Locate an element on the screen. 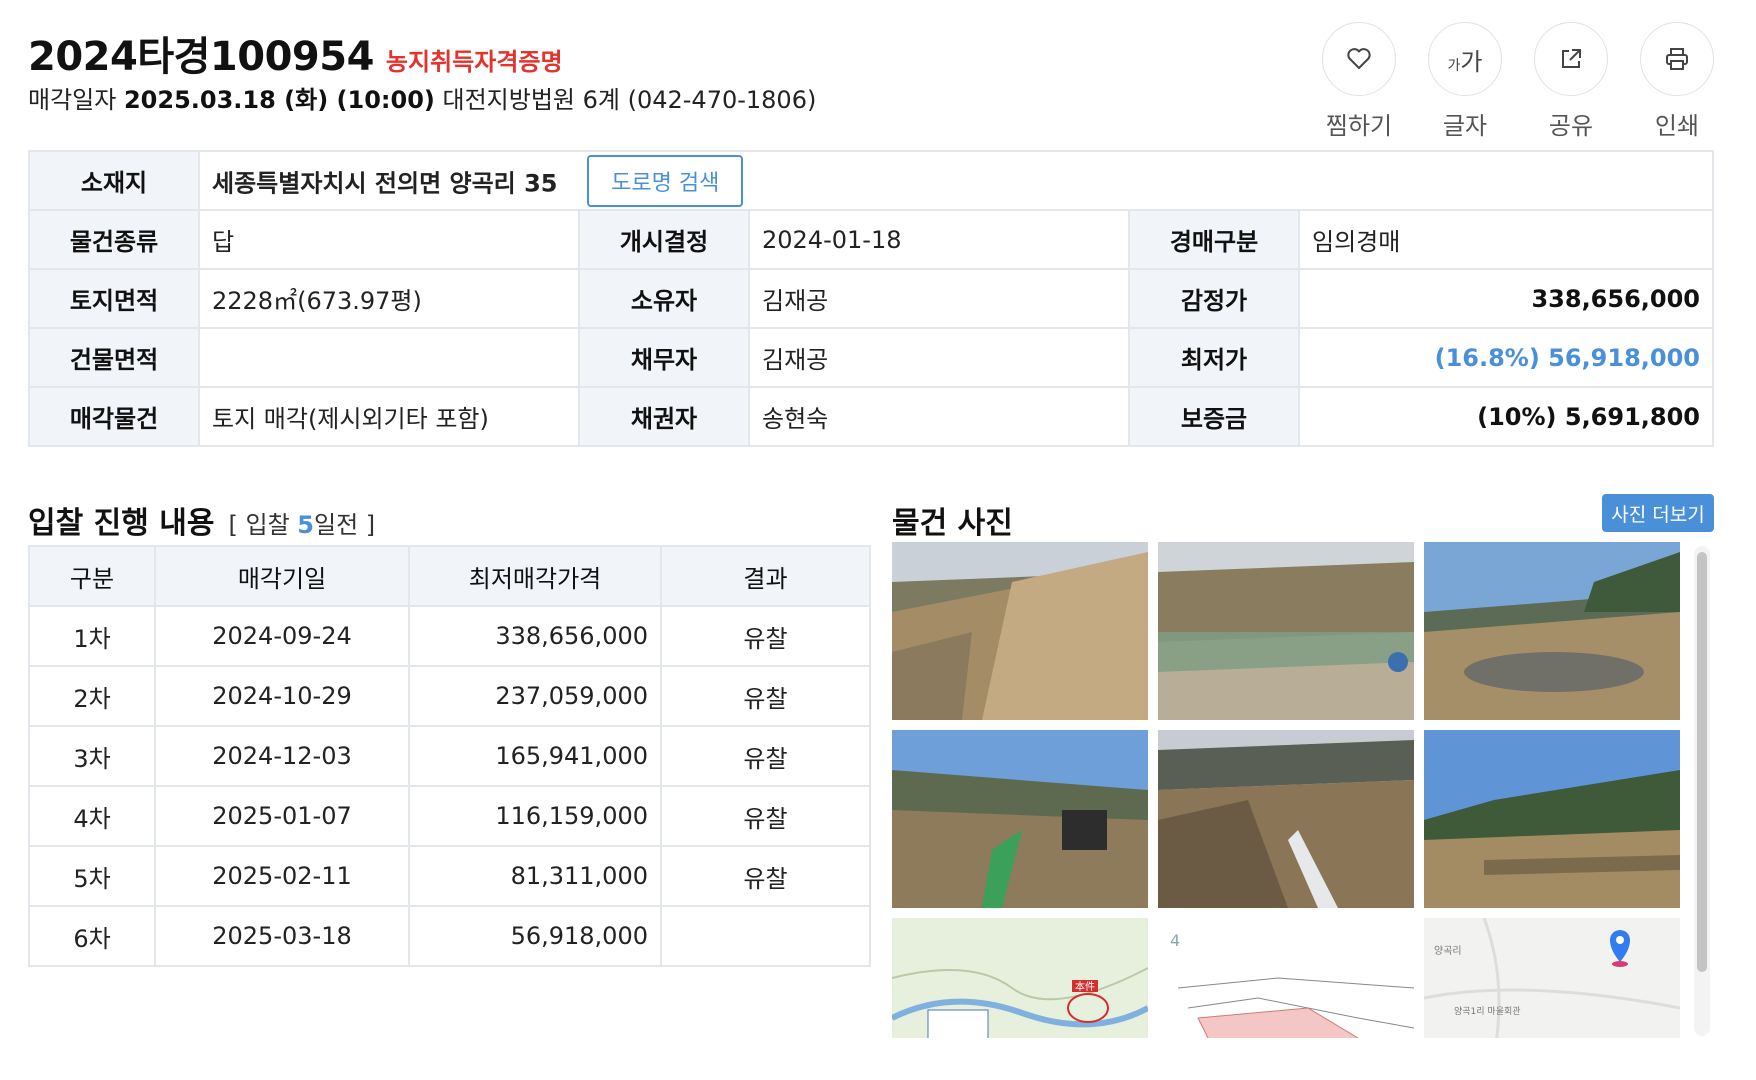 The height and width of the screenshot is (1080, 1756). font-size-button-circle: 가가 is located at coordinates (1465, 59).